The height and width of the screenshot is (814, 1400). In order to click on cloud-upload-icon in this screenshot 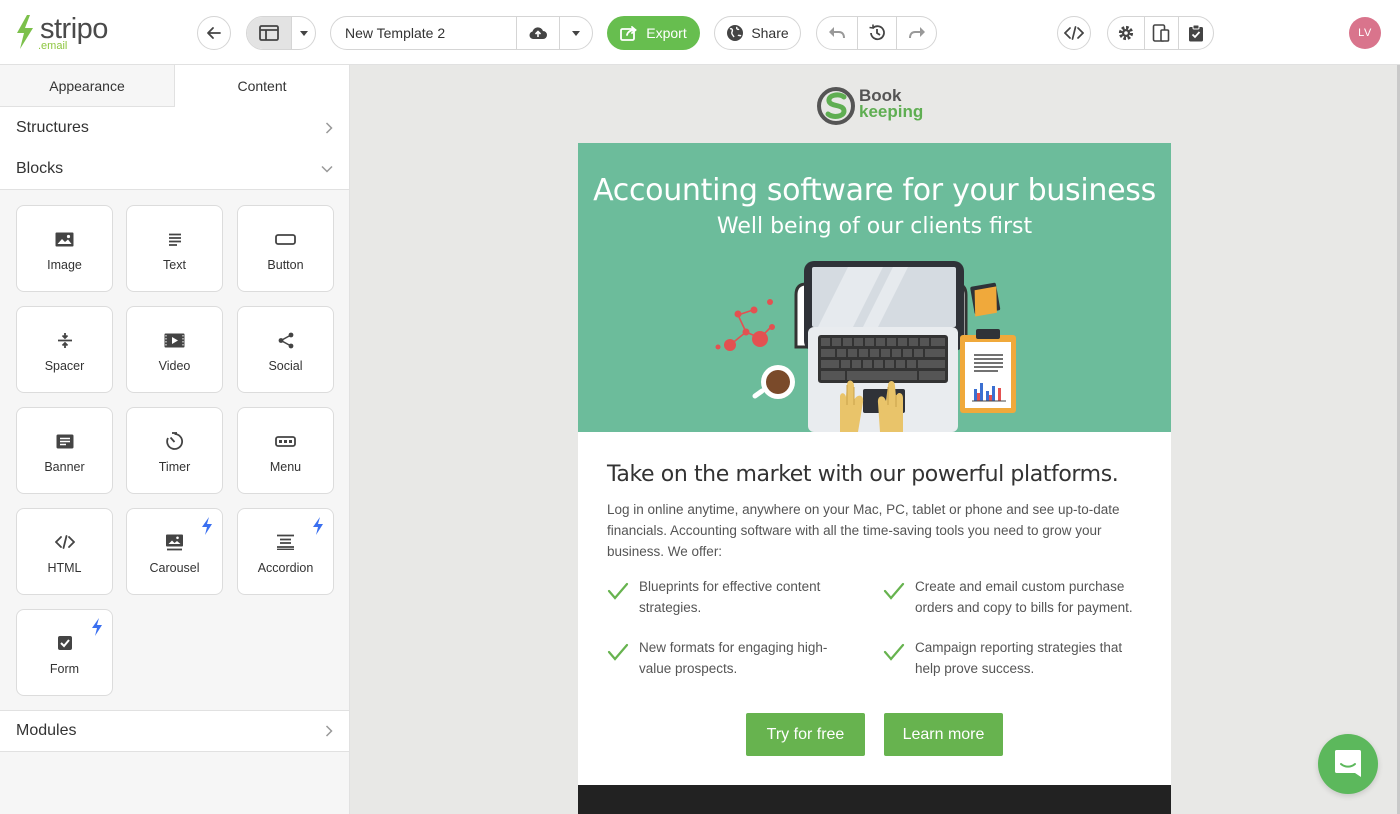, I will do `click(538, 33)`.